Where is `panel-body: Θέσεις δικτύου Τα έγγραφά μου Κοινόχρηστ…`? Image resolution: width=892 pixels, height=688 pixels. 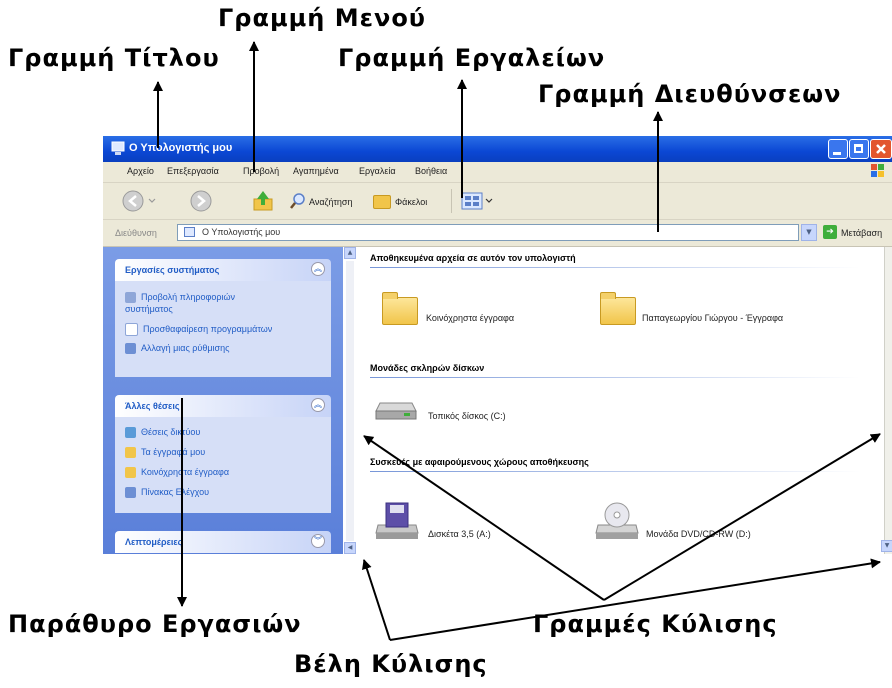
panel-body: Θέσεις δικτύου Τα έγγραφά μου Κοινόχρηστ… is located at coordinates (223, 465).